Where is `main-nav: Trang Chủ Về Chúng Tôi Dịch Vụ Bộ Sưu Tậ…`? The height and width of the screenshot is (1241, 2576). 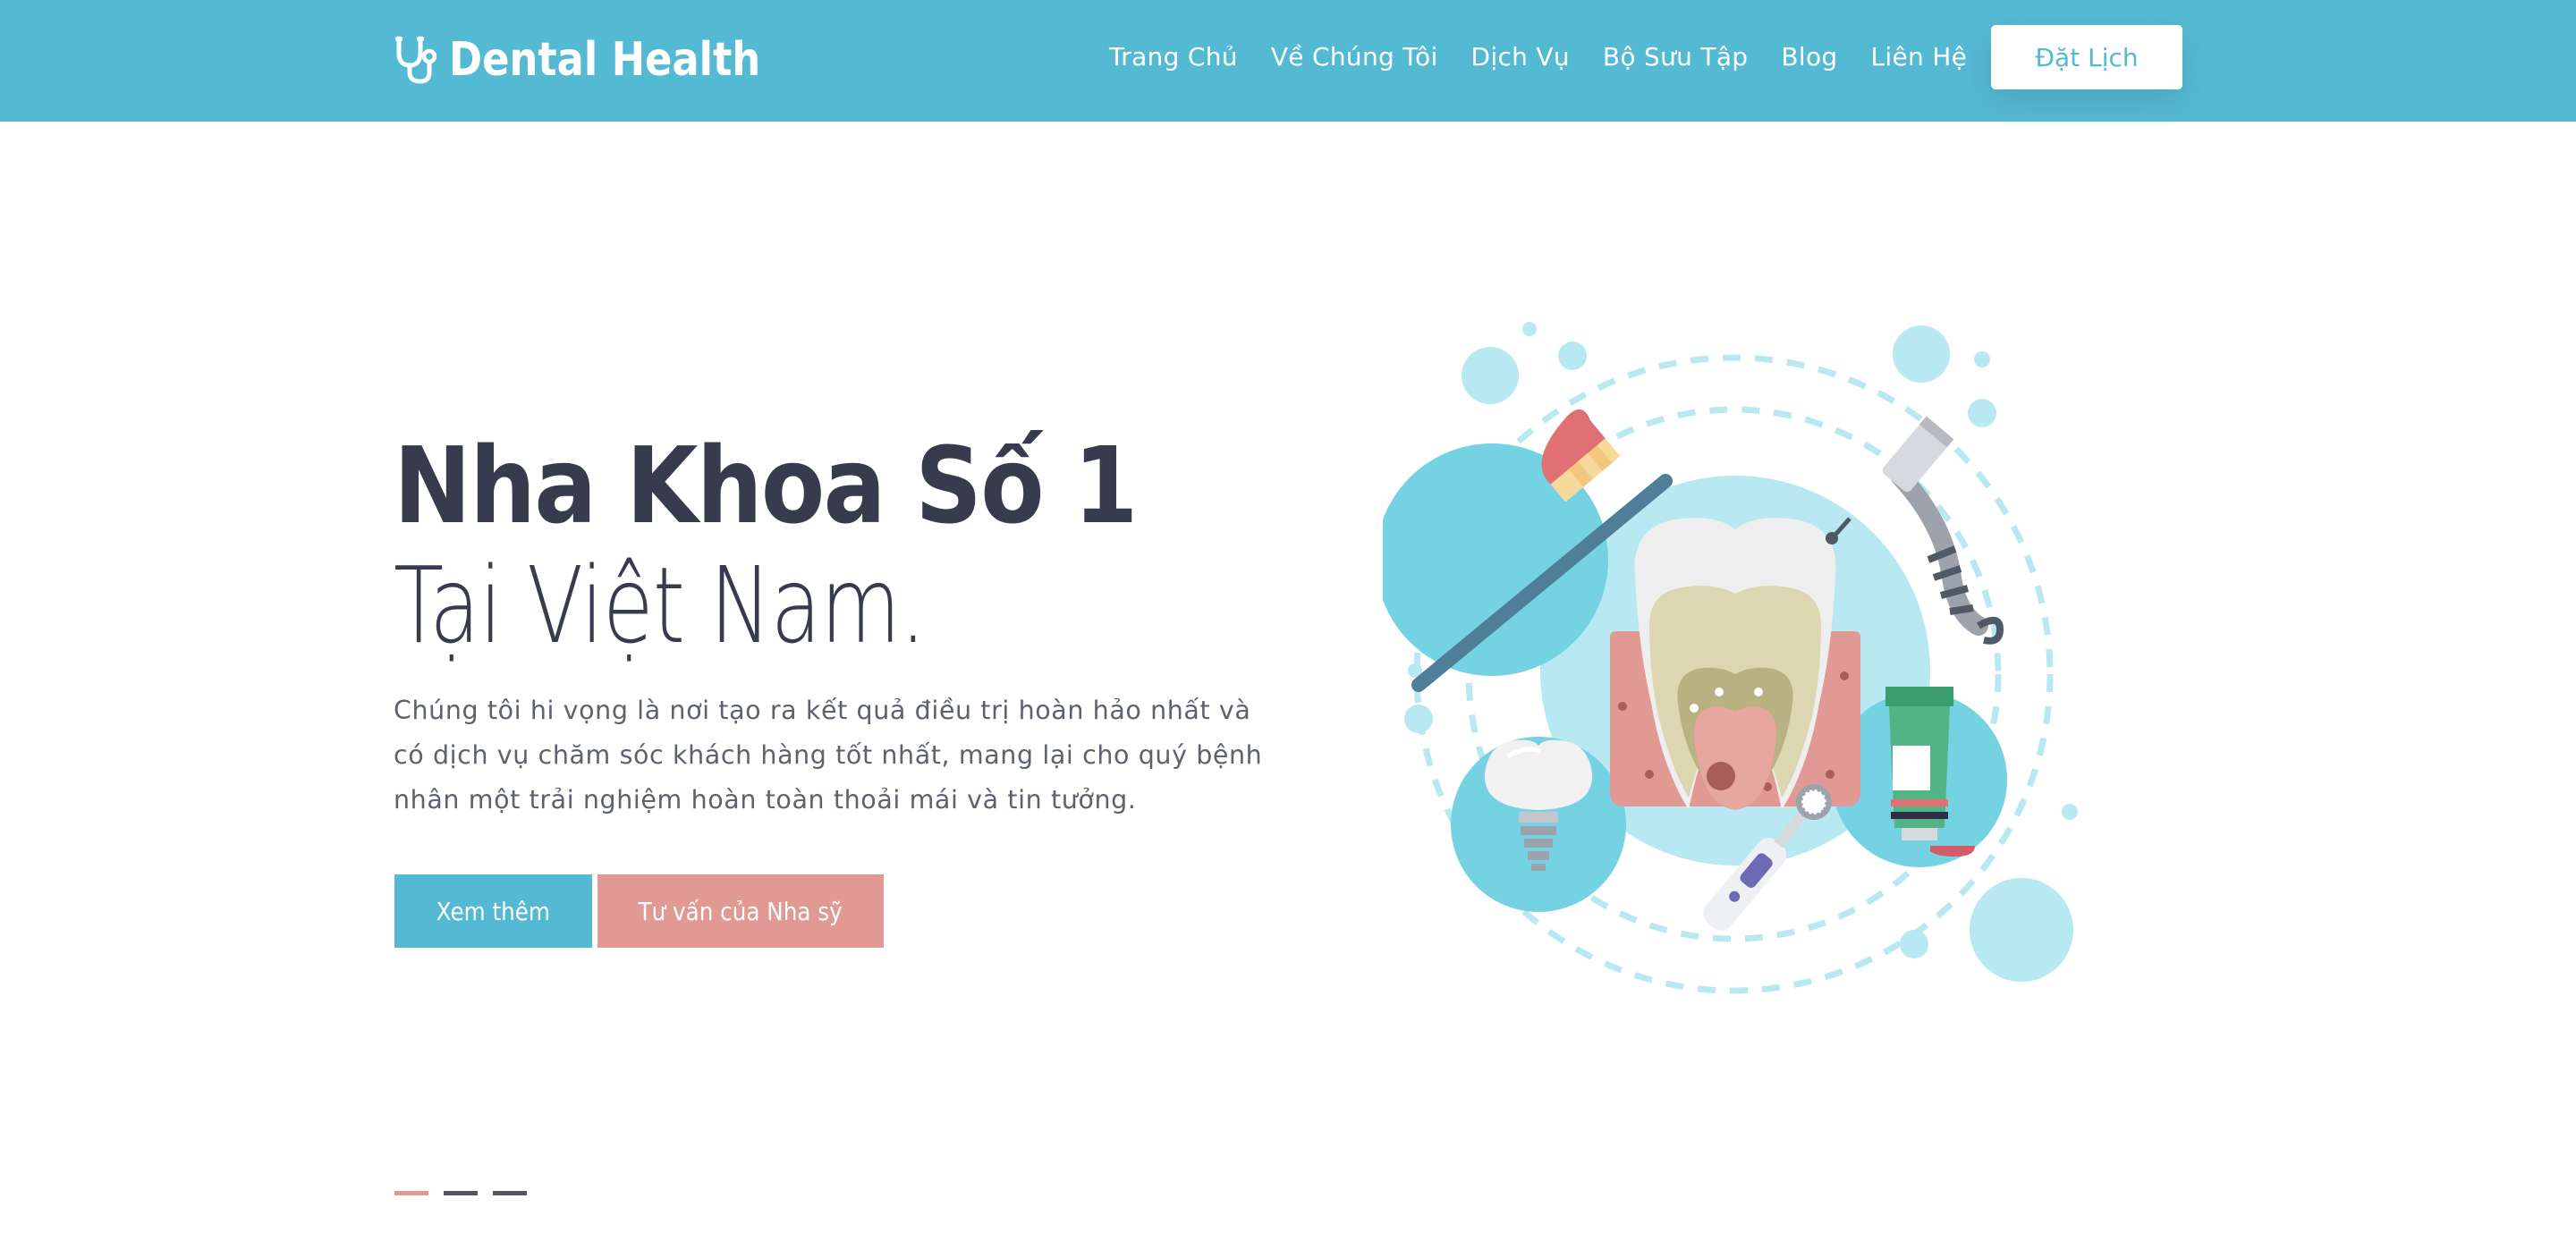
main-nav: Trang Chủ Về Chúng Tôi Dịch Vụ Bộ Sưu Tậ… is located at coordinates (1554, 57).